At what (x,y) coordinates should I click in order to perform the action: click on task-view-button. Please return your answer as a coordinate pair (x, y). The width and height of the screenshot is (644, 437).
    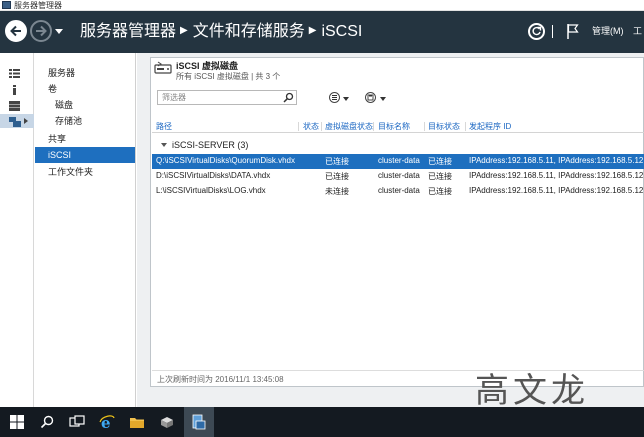
    Looking at the image, I should click on (77, 422).